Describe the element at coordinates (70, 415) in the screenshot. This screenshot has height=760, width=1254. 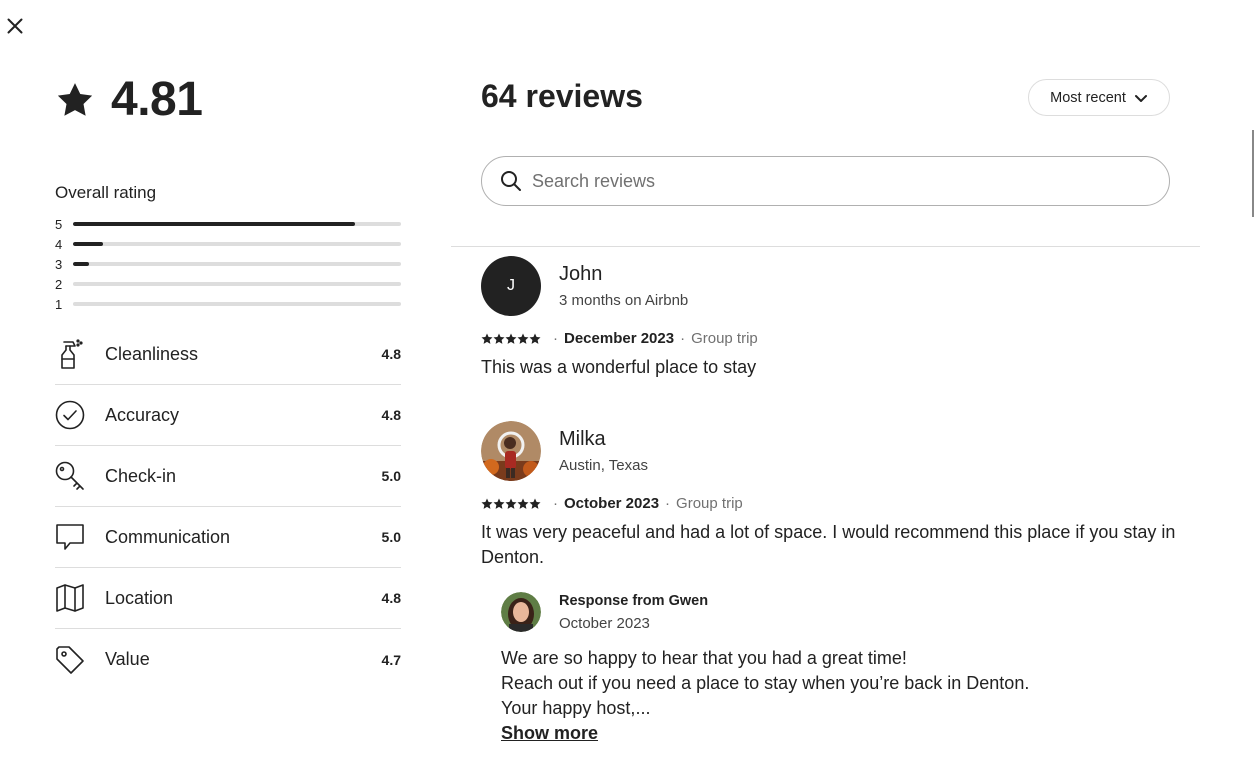
I see `check-circle-icon` at that location.